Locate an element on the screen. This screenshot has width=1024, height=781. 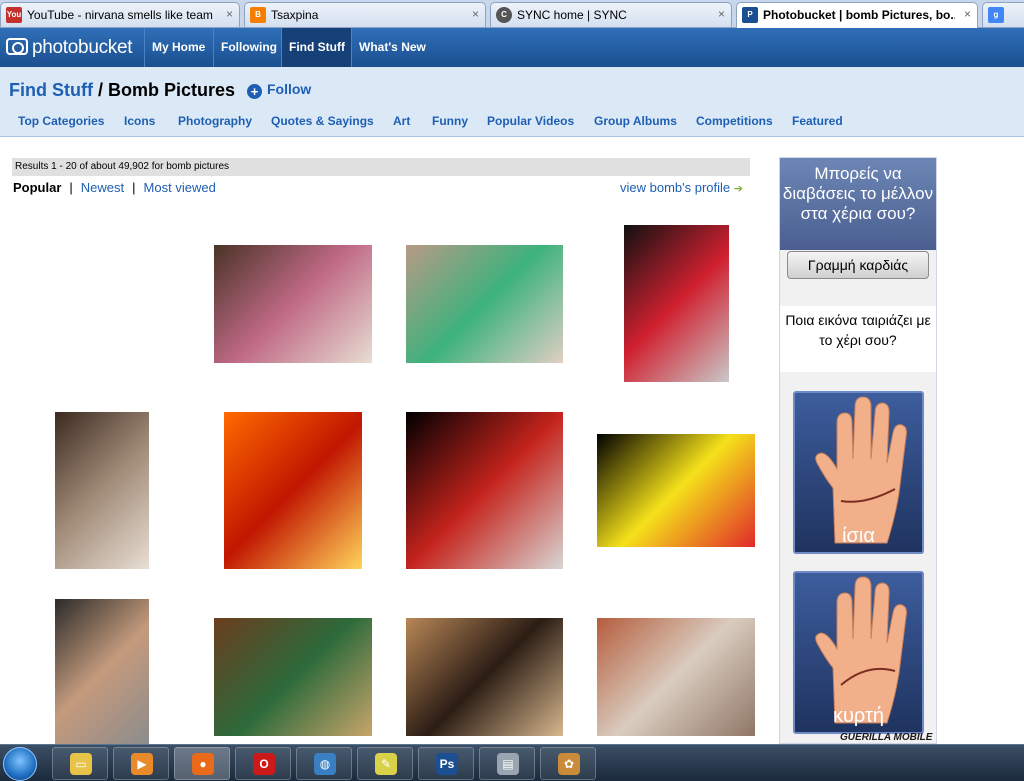
nav-find-stuff: Find Stuff is located at coordinates (316, 47).